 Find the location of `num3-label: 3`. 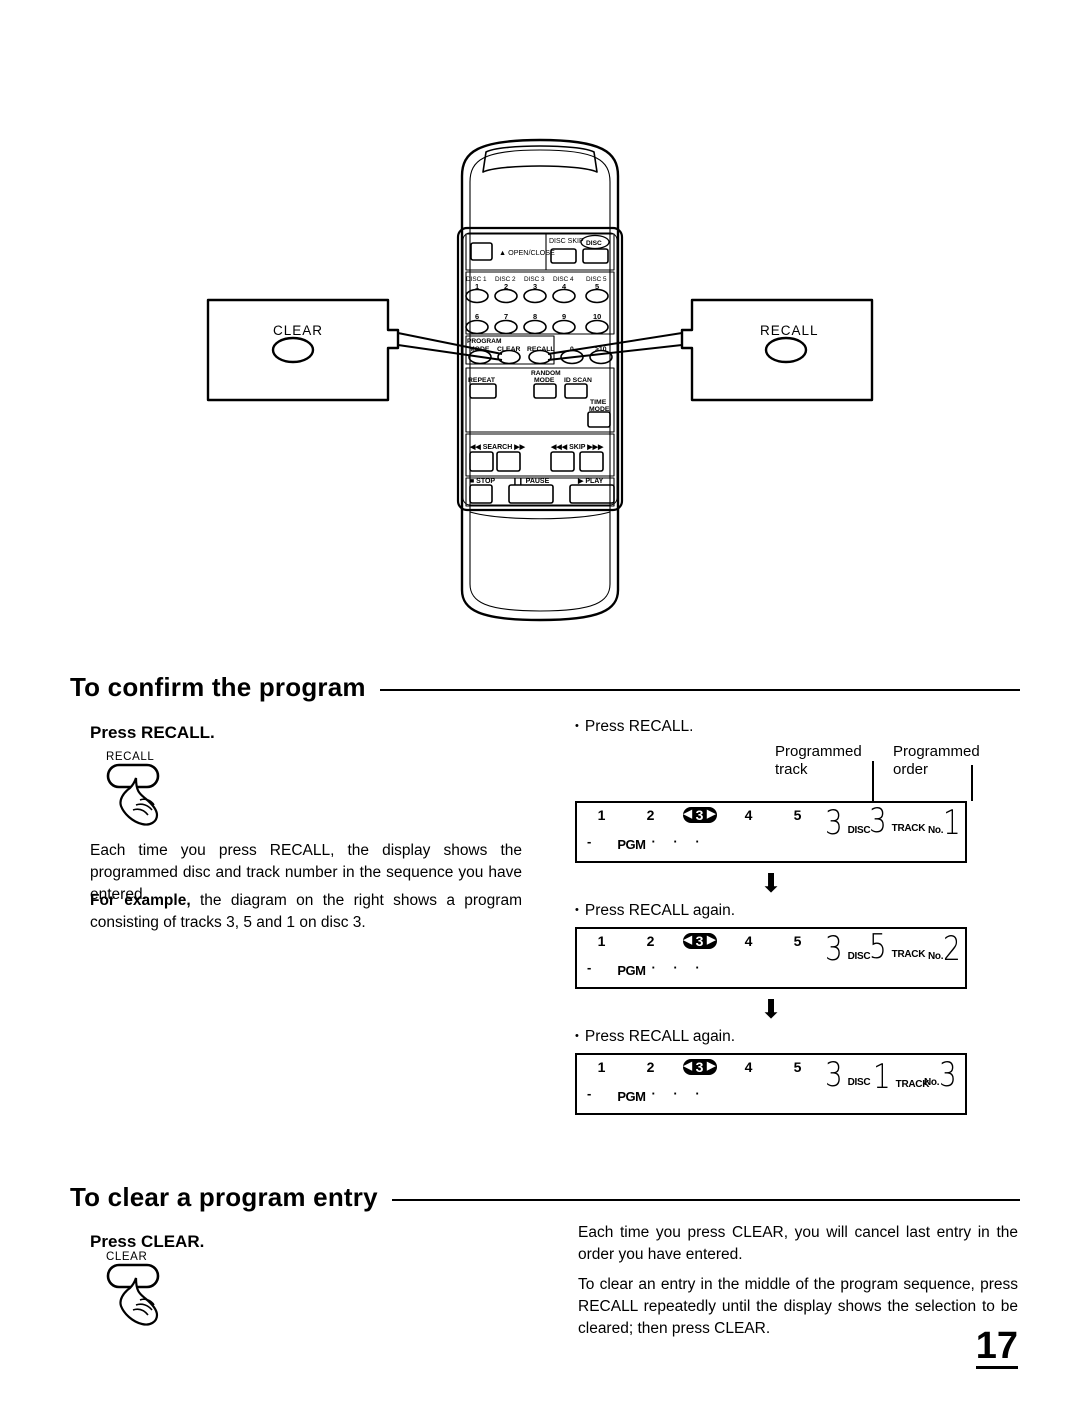

num3-label: 3 is located at coordinates (535, 286).